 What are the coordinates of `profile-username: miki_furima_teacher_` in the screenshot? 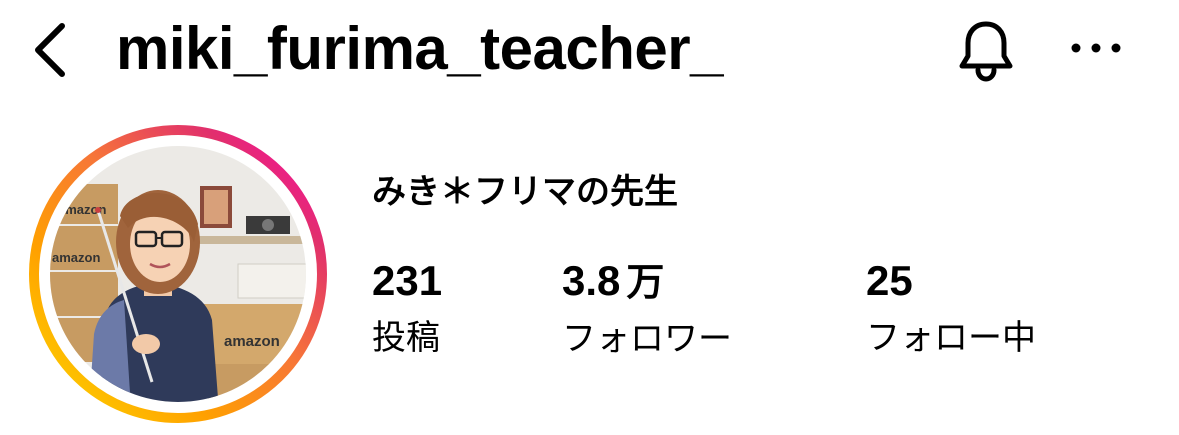 It's located at (420, 48).